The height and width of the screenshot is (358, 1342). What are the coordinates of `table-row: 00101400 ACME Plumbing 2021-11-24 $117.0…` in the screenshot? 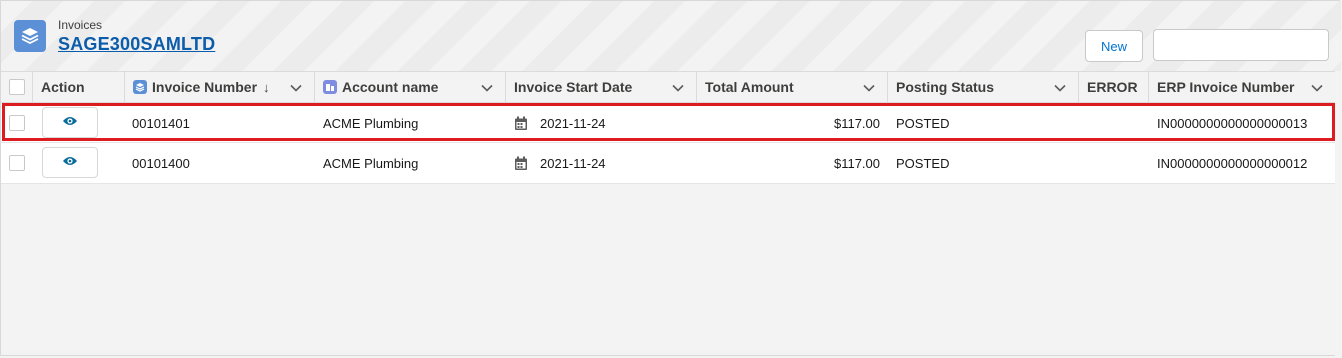 It's located at (668, 163).